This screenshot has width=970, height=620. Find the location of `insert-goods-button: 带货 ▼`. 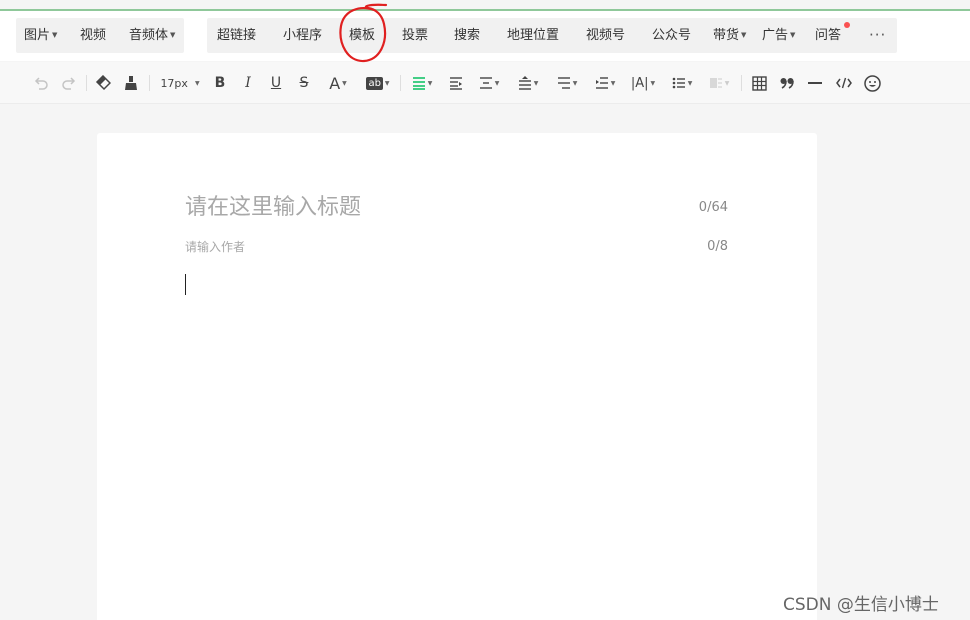

insert-goods-button: 带货 ▼ is located at coordinates (729, 35).